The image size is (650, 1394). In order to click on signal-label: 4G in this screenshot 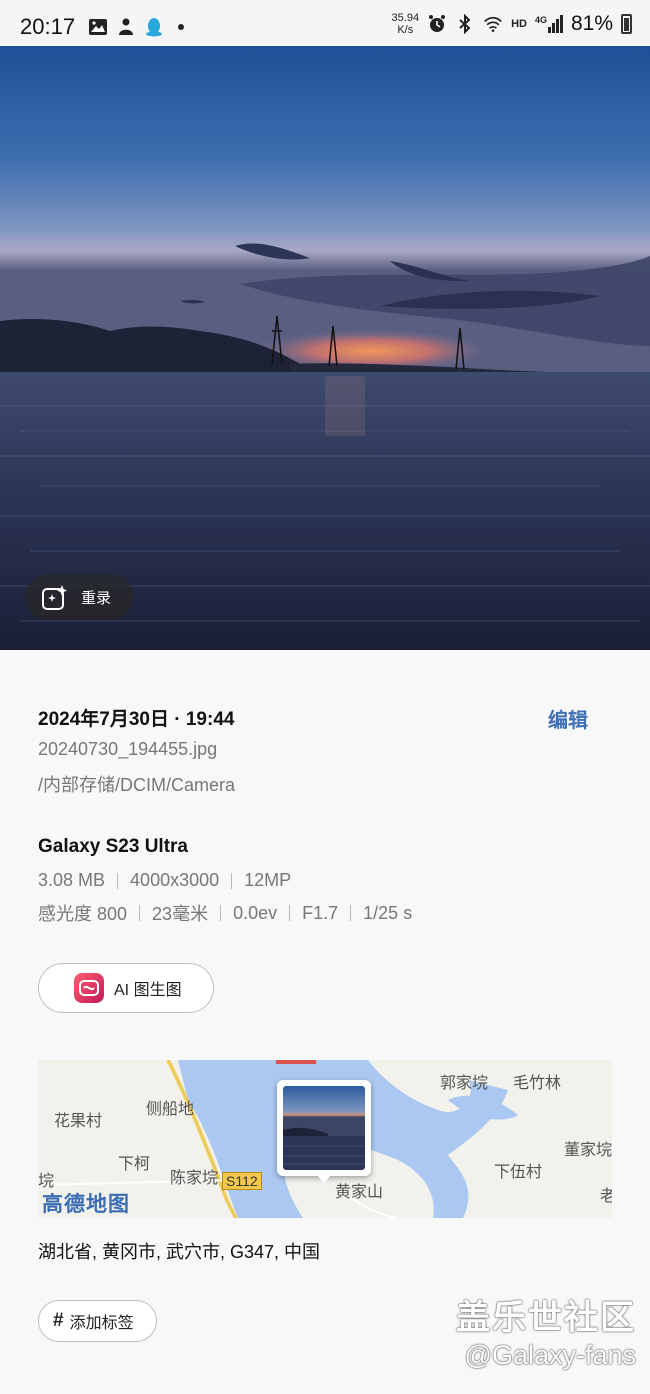, I will do `click(540, 20)`.